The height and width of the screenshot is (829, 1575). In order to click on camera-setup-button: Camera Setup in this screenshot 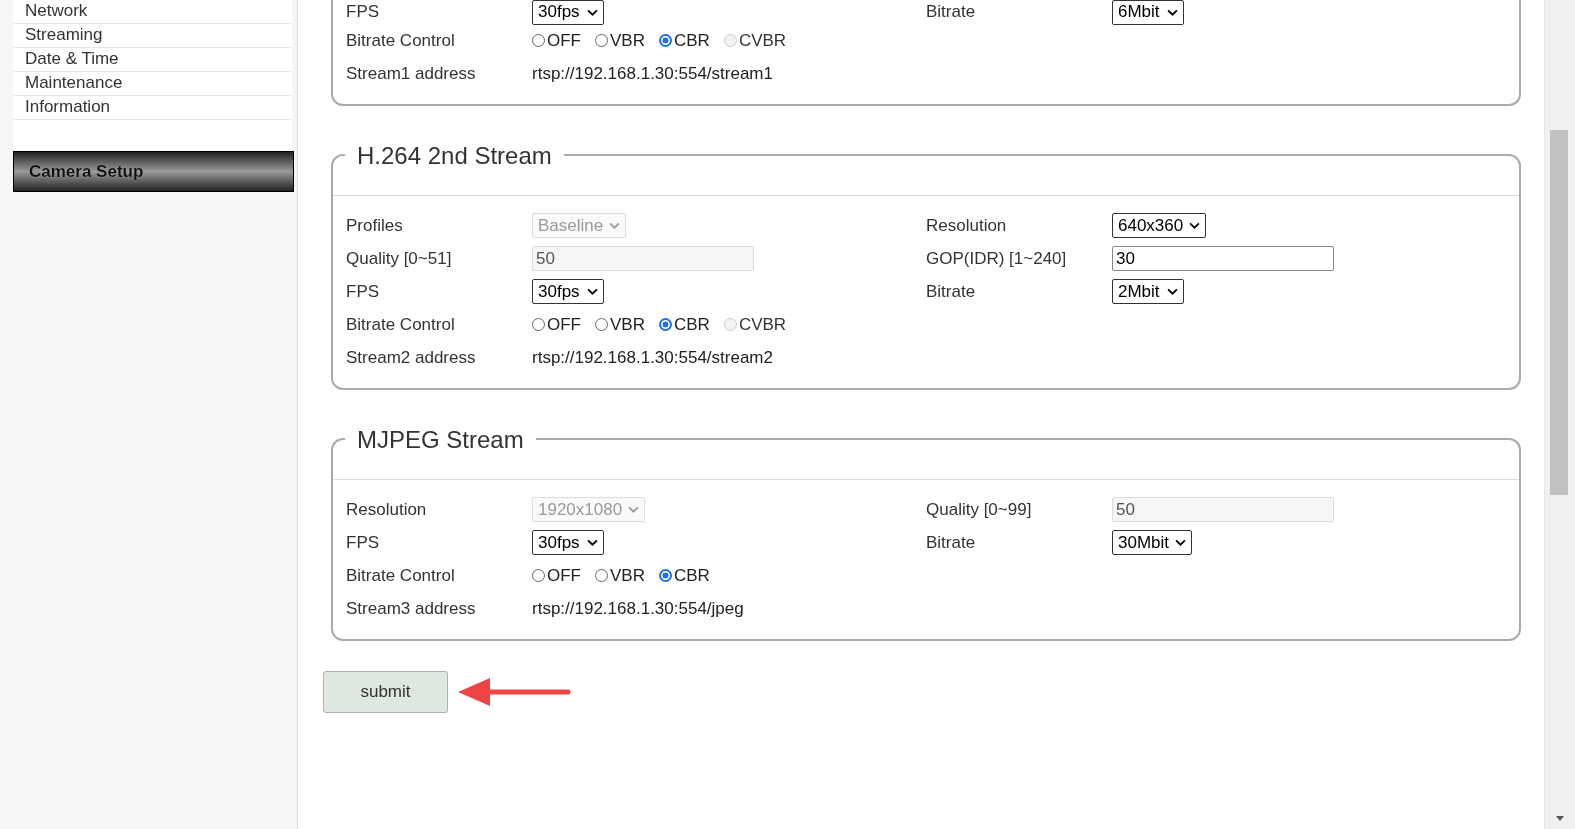, I will do `click(153, 171)`.